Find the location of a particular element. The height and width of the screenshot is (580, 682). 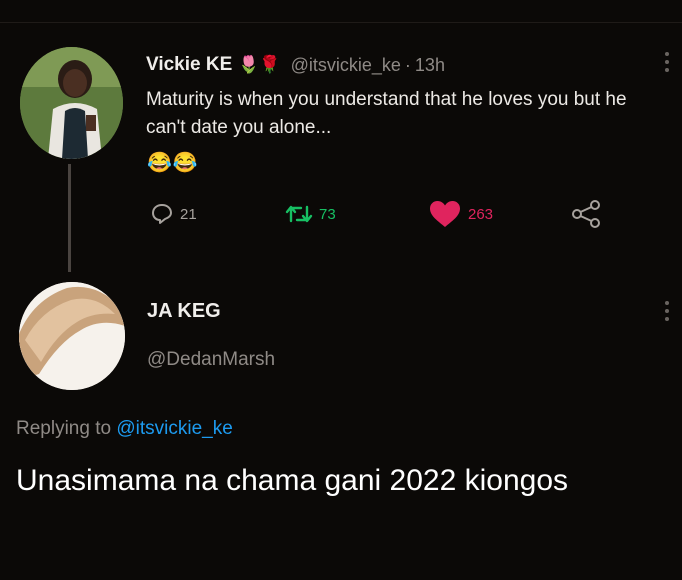

replying-prefix: Replying to is located at coordinates (64, 428).